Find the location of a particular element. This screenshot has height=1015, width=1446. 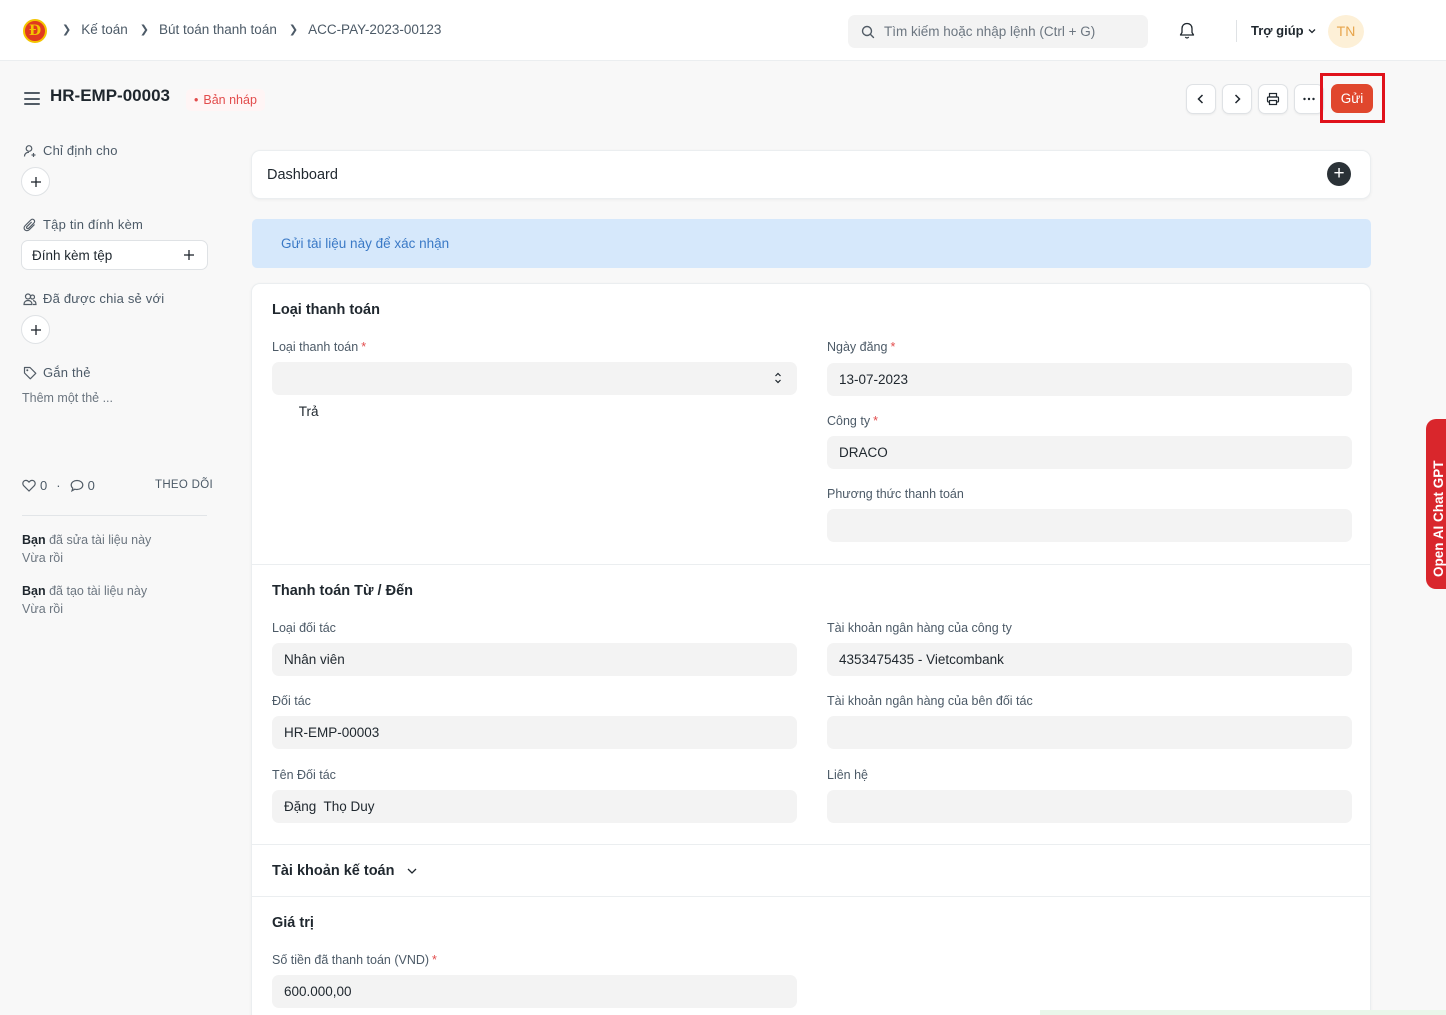

party-type-field: Nhân viên is located at coordinates (534, 659).